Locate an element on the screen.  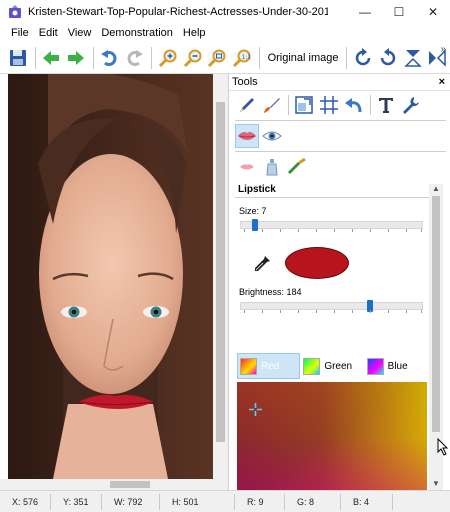
tab-green-label: Green is located at coordinates (338, 366).